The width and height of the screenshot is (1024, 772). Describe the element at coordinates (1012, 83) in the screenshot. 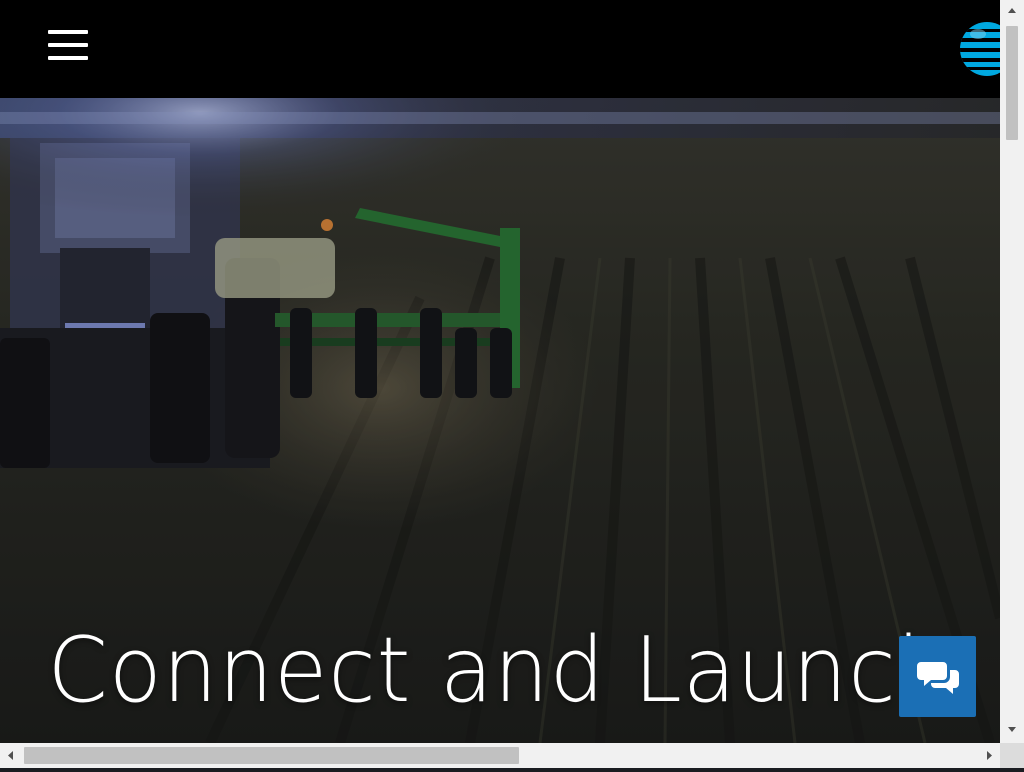

I see `vertical-scrollbar-thumb` at that location.